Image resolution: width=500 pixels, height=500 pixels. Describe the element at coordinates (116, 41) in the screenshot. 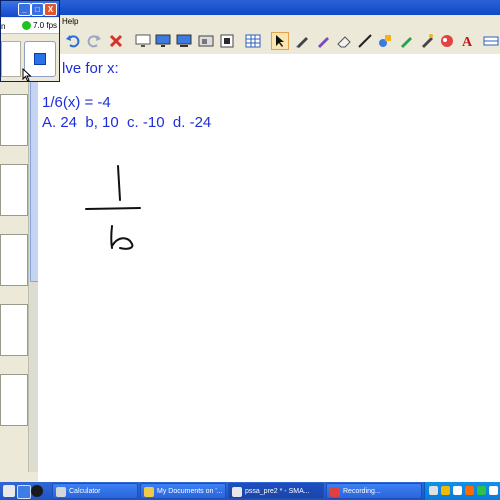

I see `delete-icon` at that location.